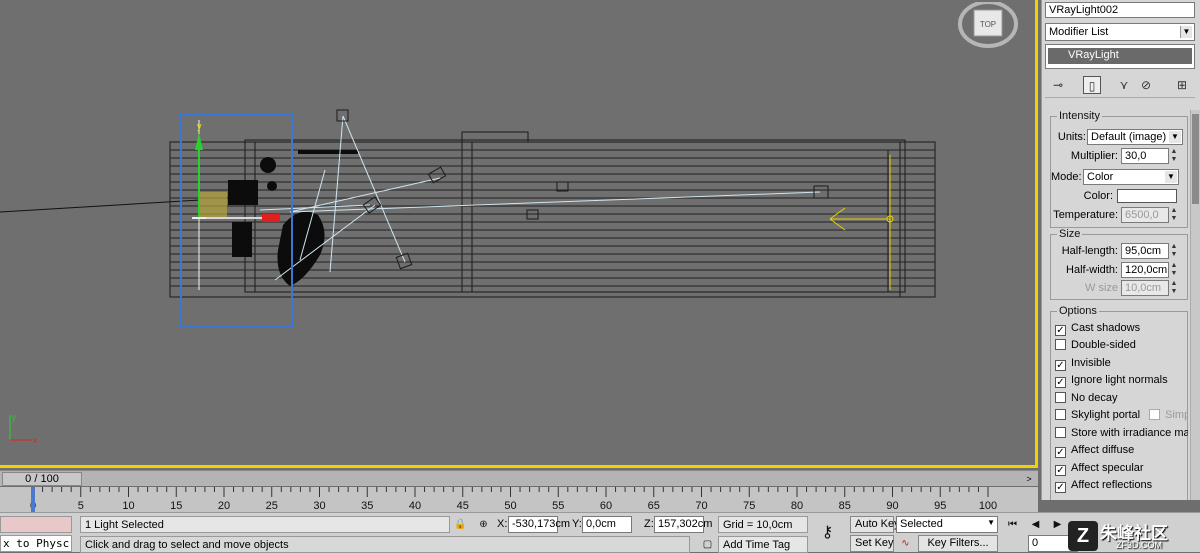 The width and height of the screenshot is (1200, 553). I want to click on multiplier-spinner: 30,0 ▲ ▼, so click(1149, 156).